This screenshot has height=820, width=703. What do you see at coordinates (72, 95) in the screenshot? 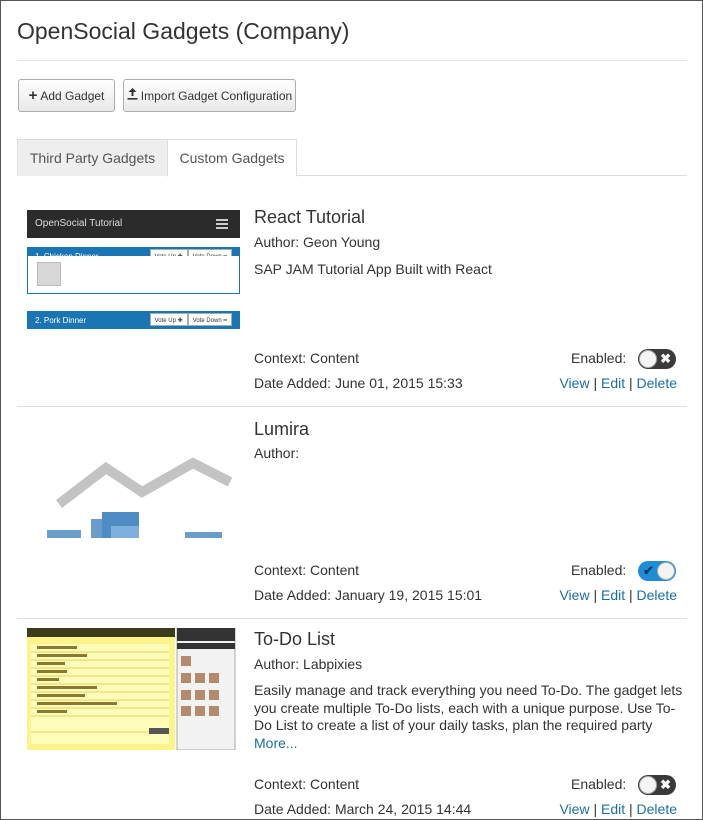
I see `add-gadget-label: Add Gadget` at bounding box center [72, 95].